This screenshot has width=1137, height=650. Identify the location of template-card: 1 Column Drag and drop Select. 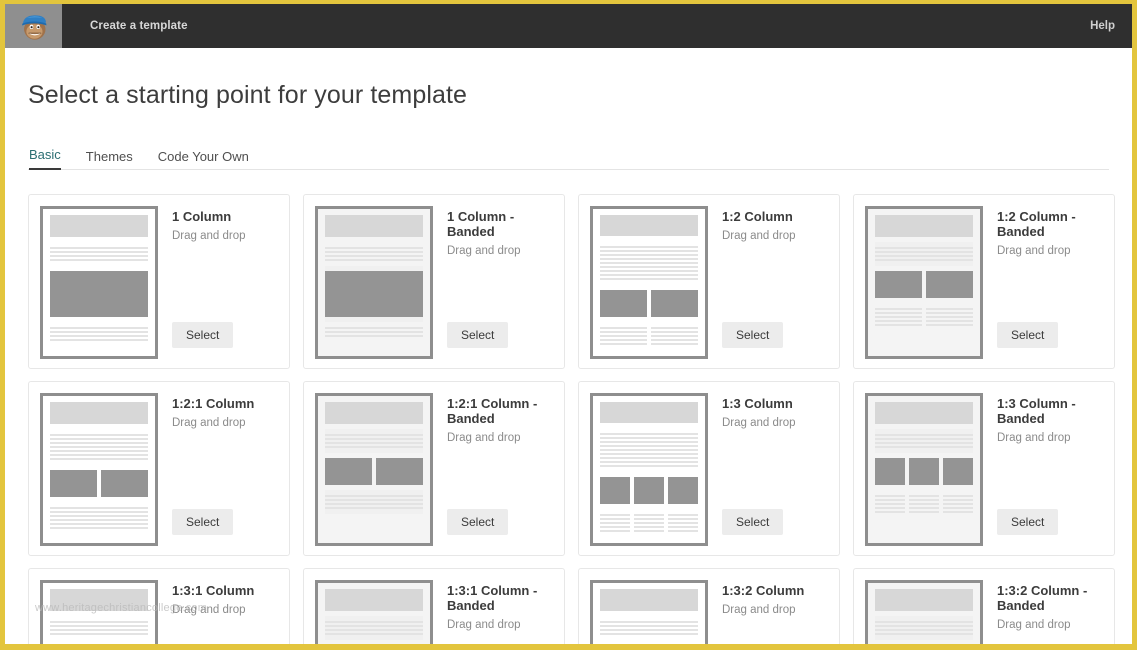
(159, 281).